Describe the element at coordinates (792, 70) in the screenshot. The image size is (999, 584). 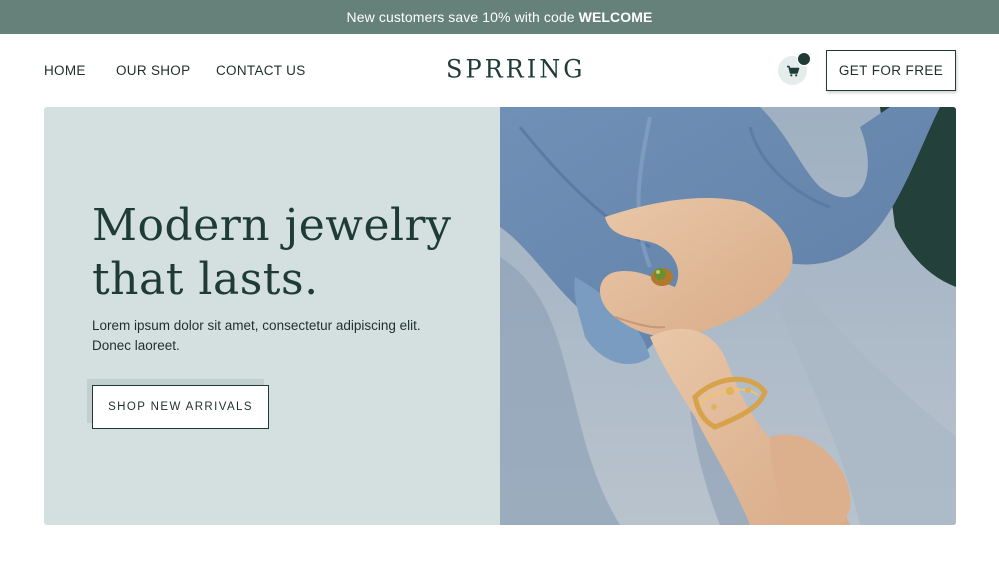
I see `shopping-cart-icon` at that location.